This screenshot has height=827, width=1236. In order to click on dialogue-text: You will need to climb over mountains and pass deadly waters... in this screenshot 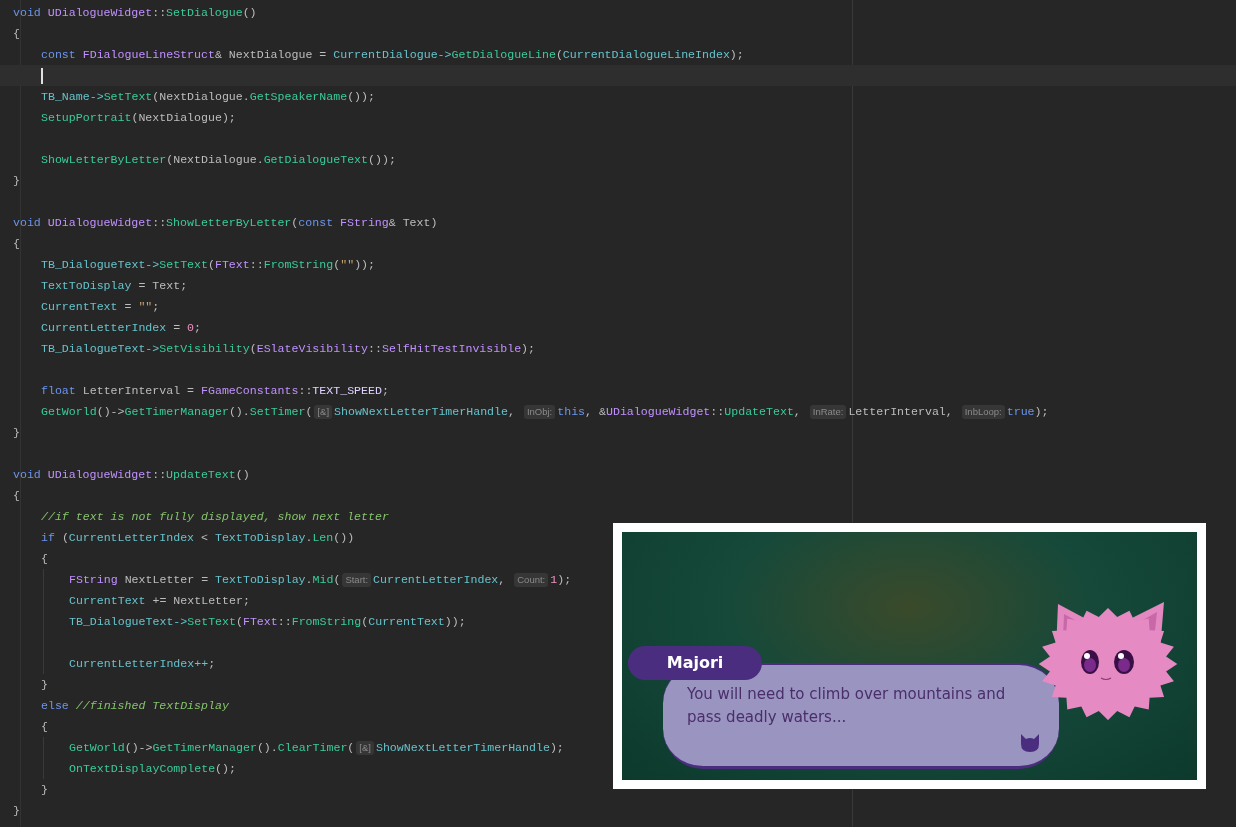, I will do `click(847, 706)`.